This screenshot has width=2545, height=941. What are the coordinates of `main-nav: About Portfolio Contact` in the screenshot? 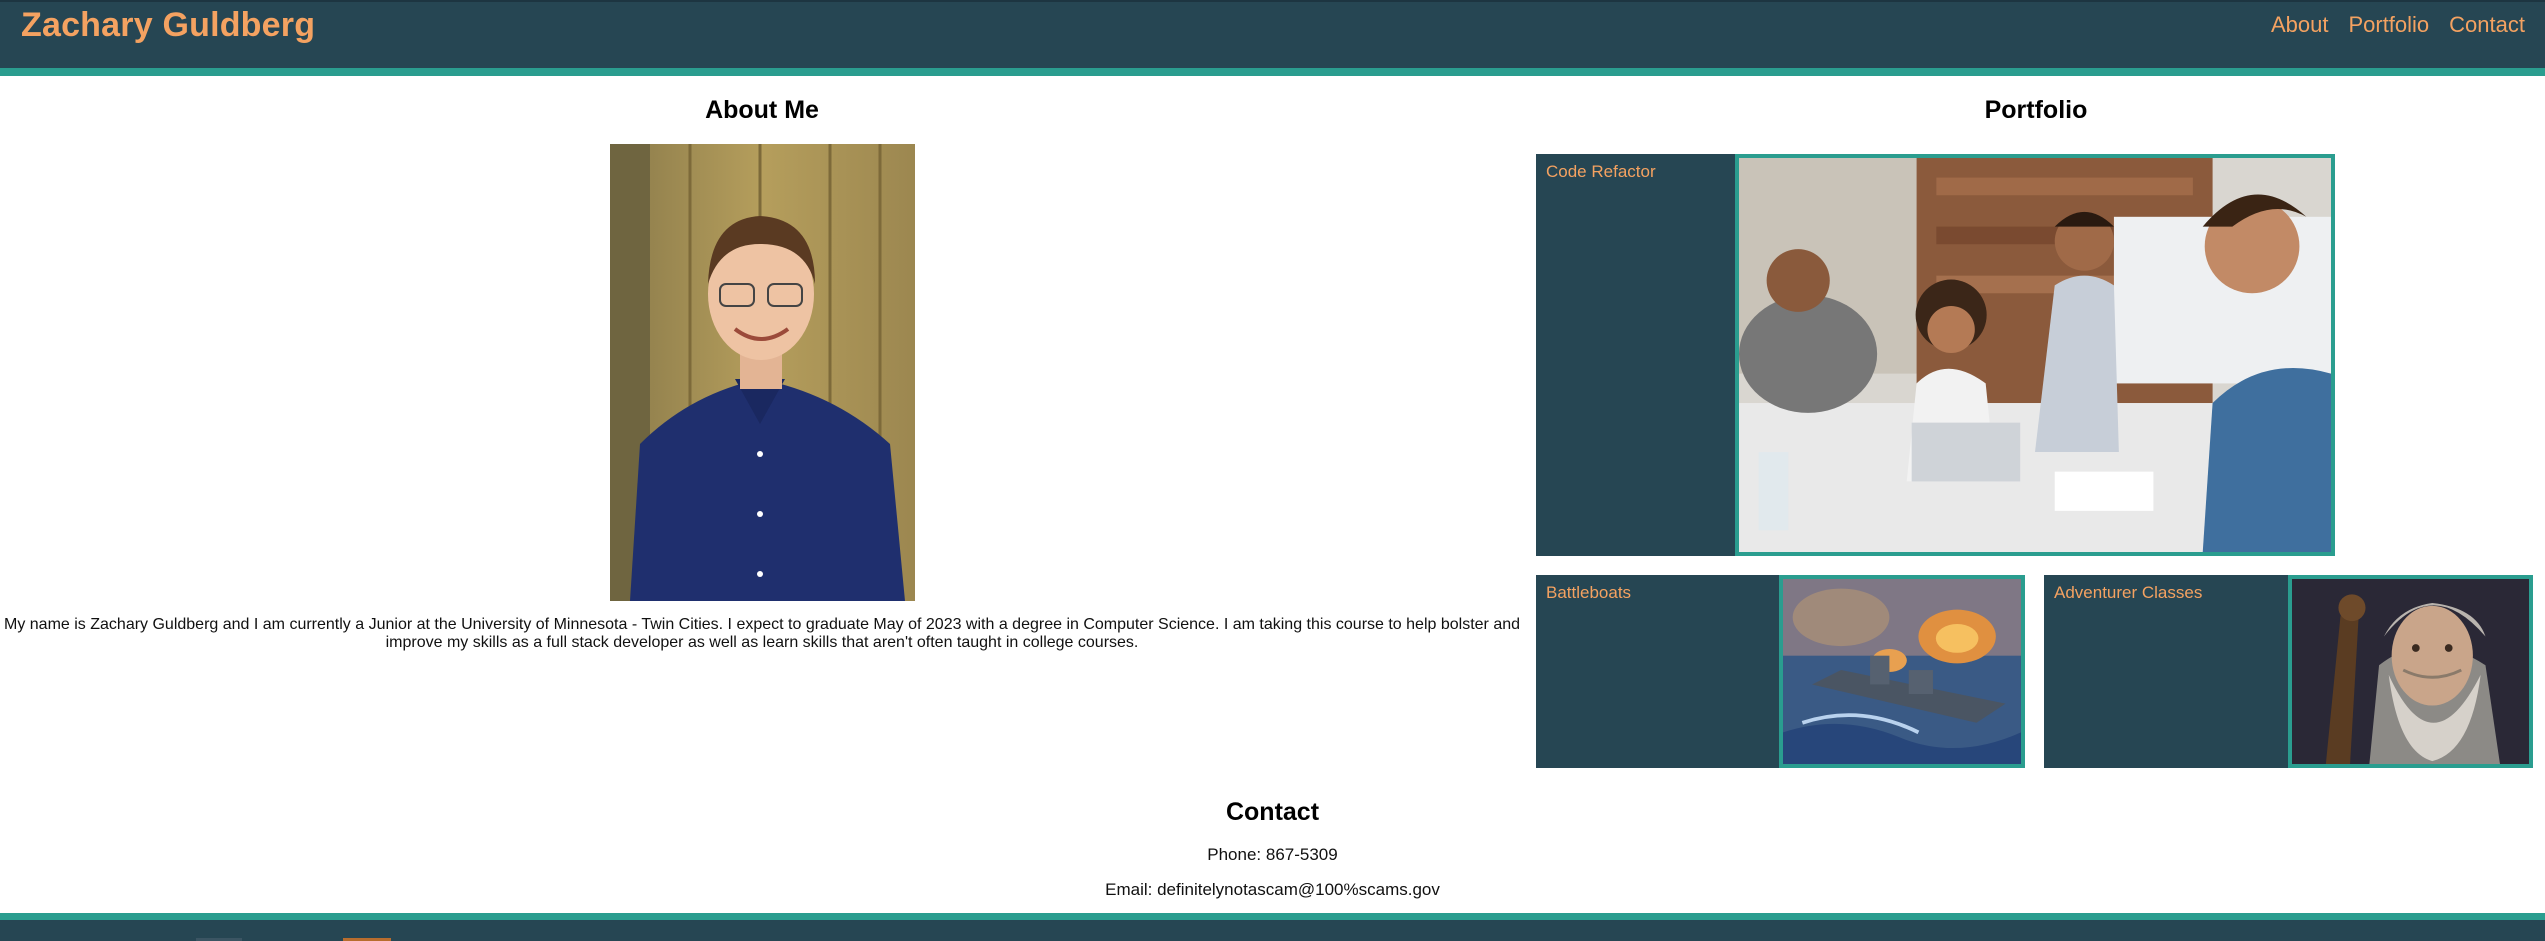 It's located at (2408, 25).